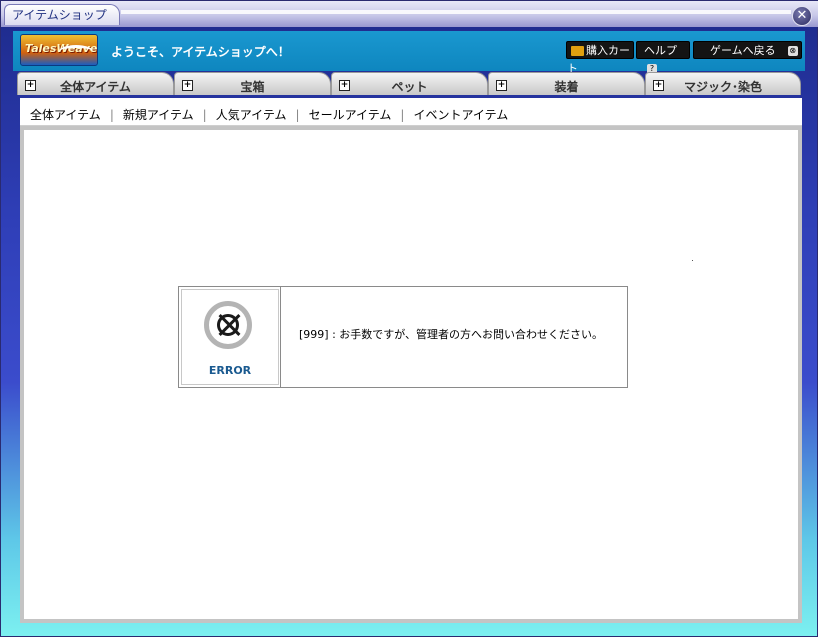 The image size is (818, 637). What do you see at coordinates (802, 16) in the screenshot?
I see `close-icon: ✕` at bounding box center [802, 16].